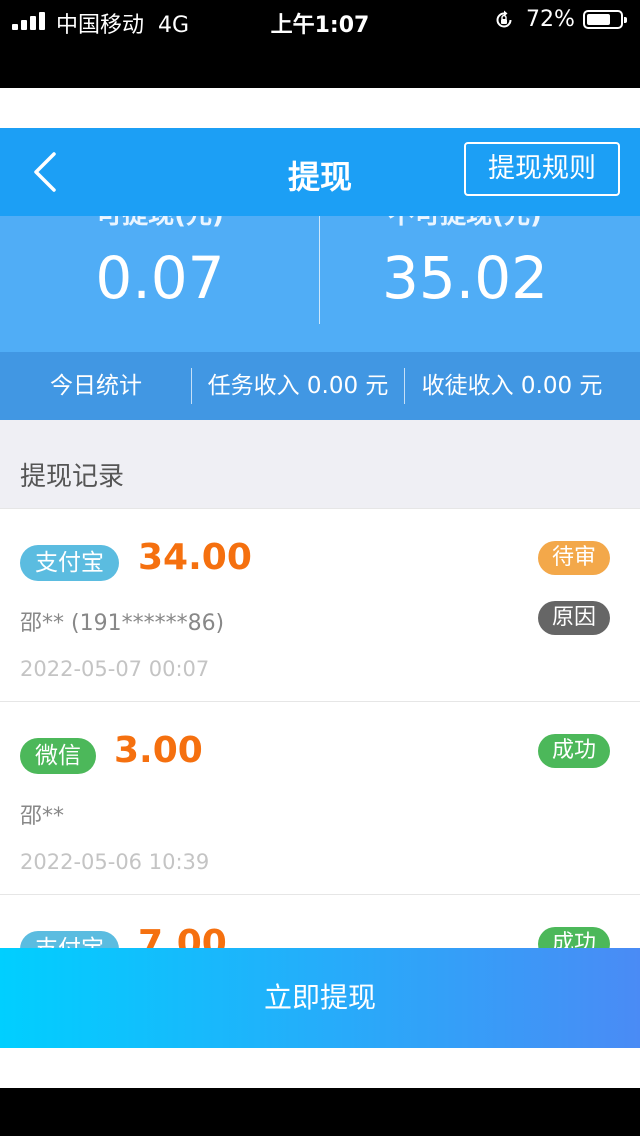 The width and height of the screenshot is (640, 1136). I want to click on unavailable-value: 35.02, so click(465, 278).